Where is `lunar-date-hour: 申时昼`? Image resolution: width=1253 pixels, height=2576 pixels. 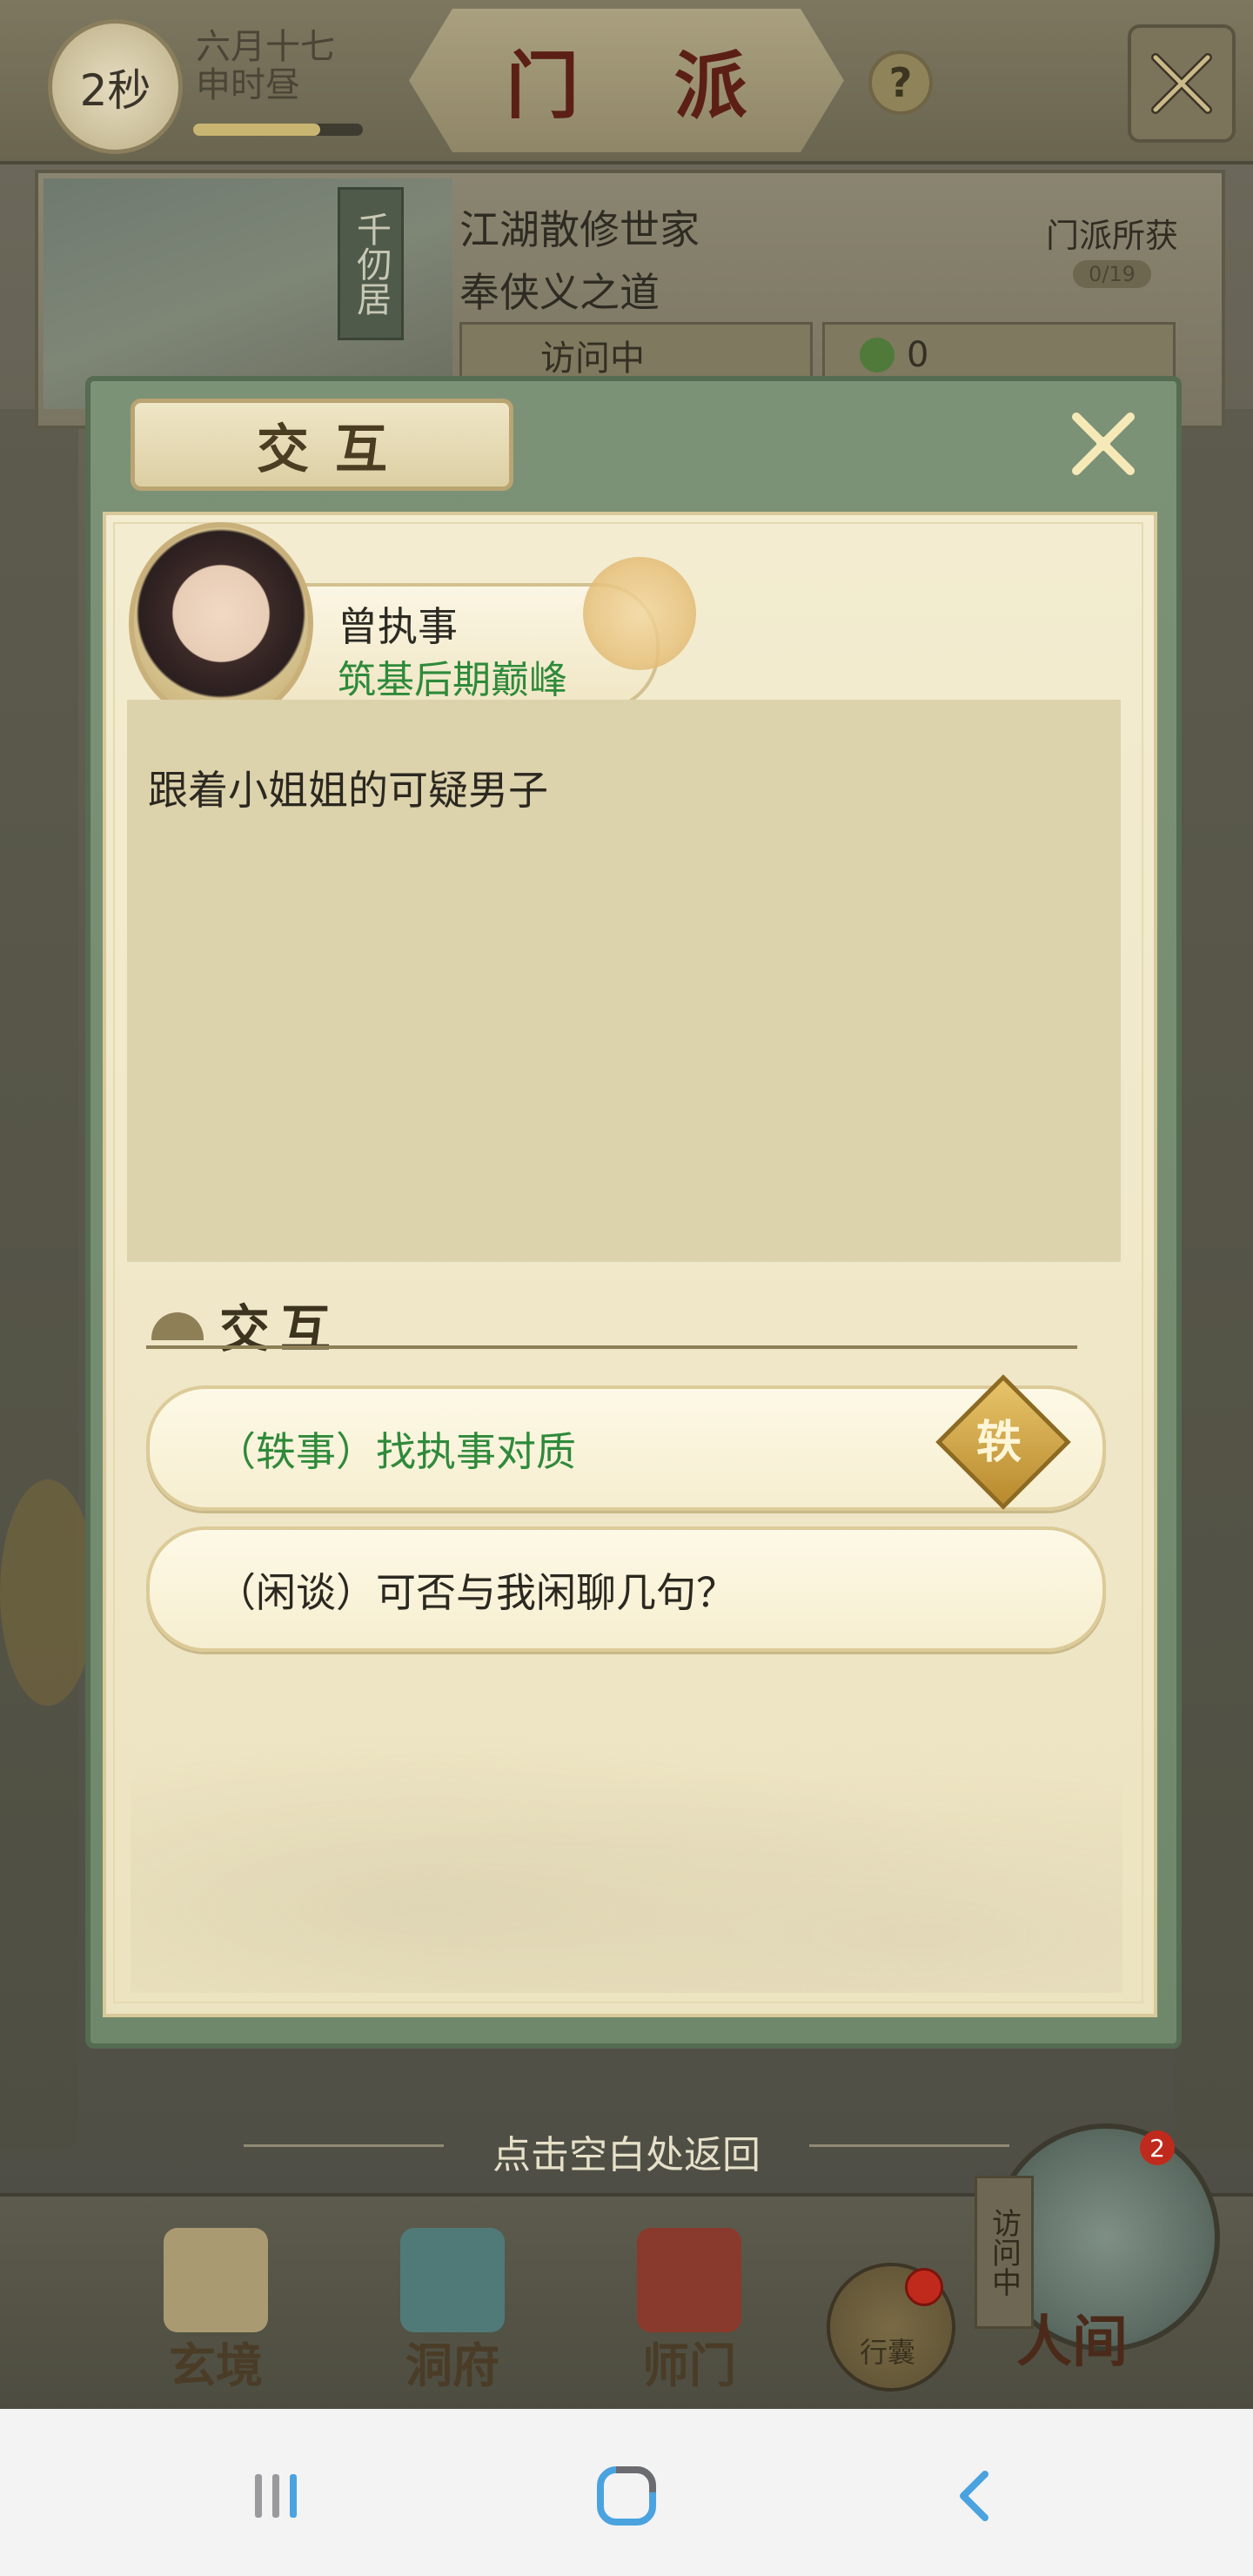 lunar-date-hour: 申时昼 is located at coordinates (248, 85).